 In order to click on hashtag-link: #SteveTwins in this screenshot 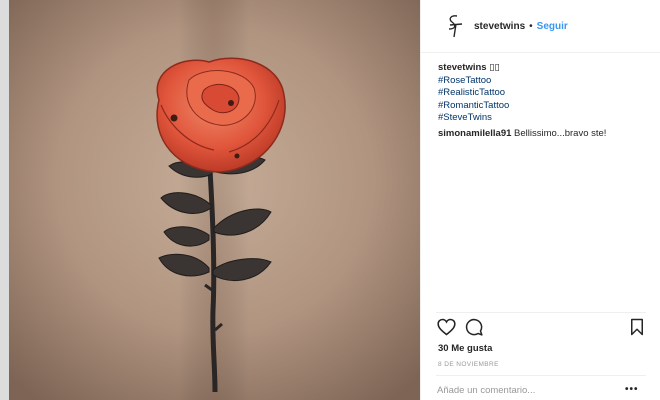, I will do `click(543, 118)`.